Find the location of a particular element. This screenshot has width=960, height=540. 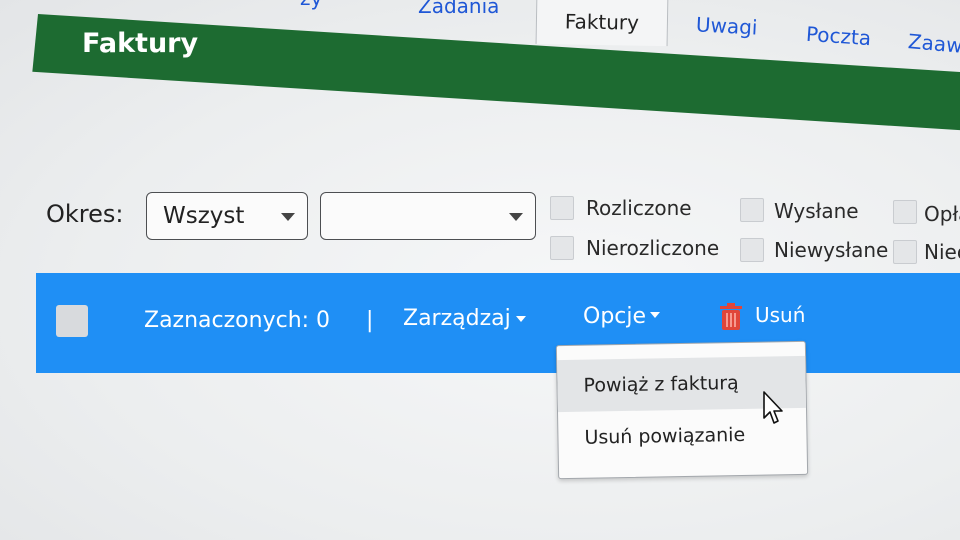

tab-faktury: Faktury is located at coordinates (602, 23).